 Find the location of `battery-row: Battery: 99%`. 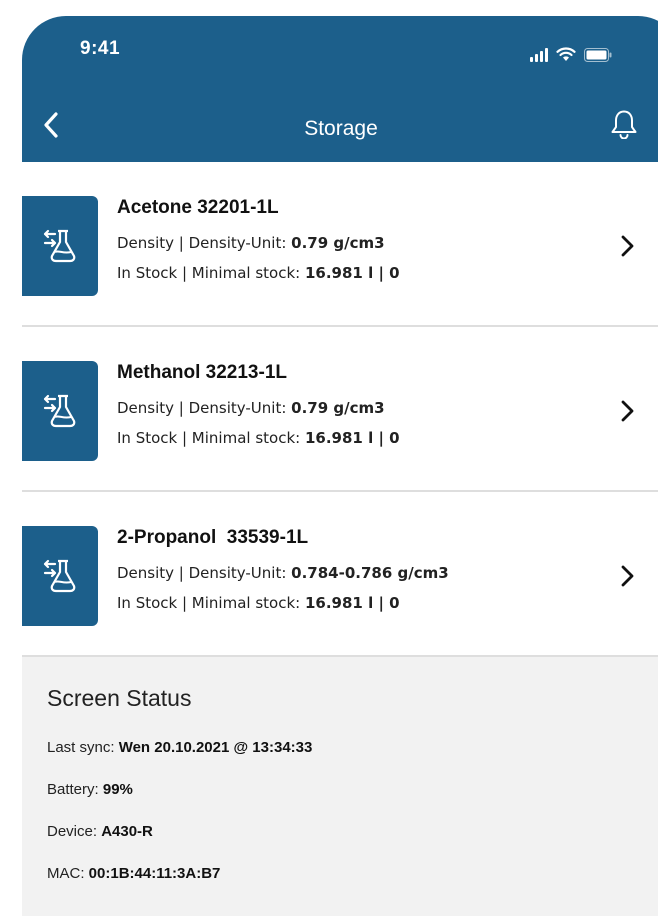

battery-row: Battery: 99% is located at coordinates (90, 789).